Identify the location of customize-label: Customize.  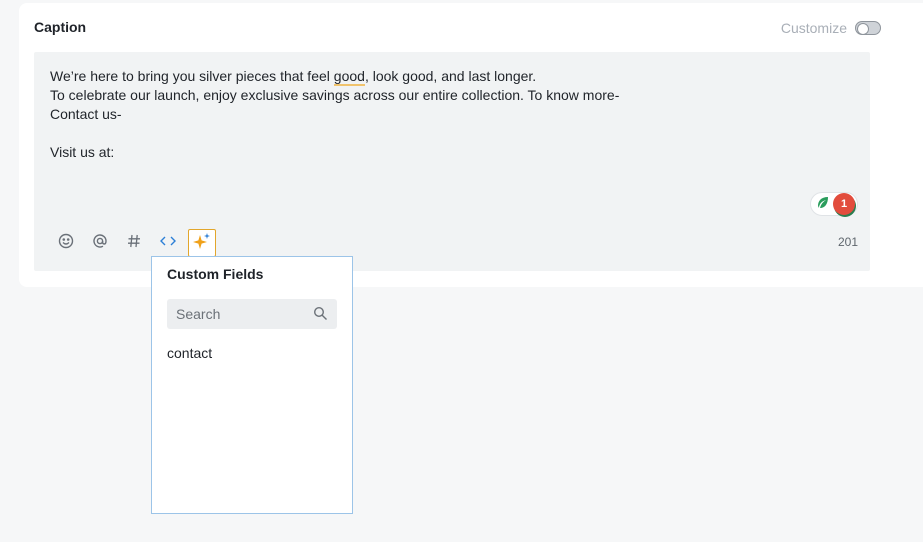
(813, 28).